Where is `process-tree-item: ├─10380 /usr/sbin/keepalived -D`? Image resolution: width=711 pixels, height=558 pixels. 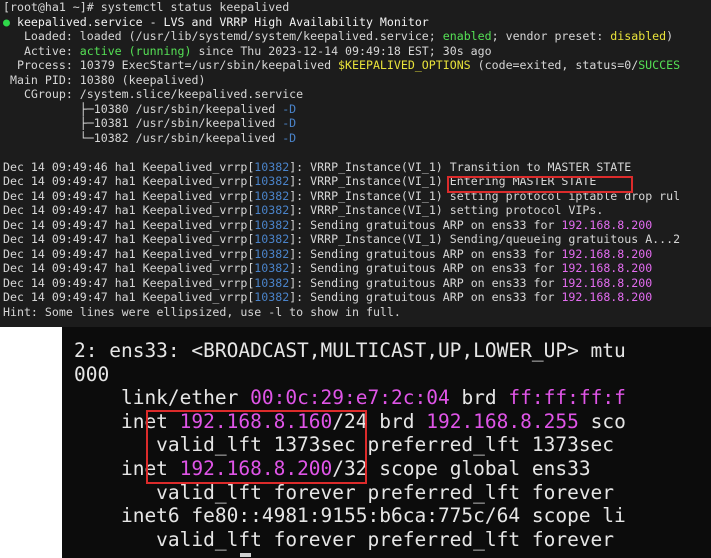 process-tree-item: ├─10380 /usr/sbin/keepalived -D is located at coordinates (150, 108).